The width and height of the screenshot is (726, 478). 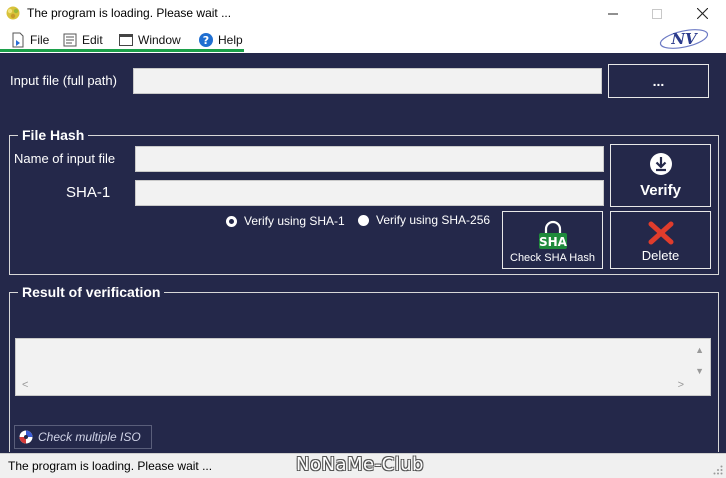 I want to click on menu-file: File, so click(x=29, y=40).